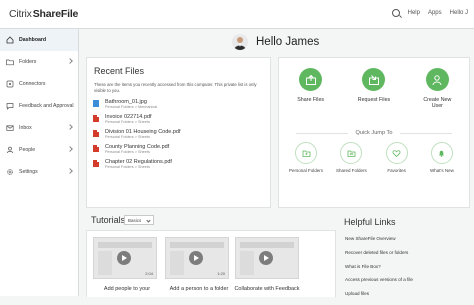  I want to click on shared-folder-icon, so click(351, 153).